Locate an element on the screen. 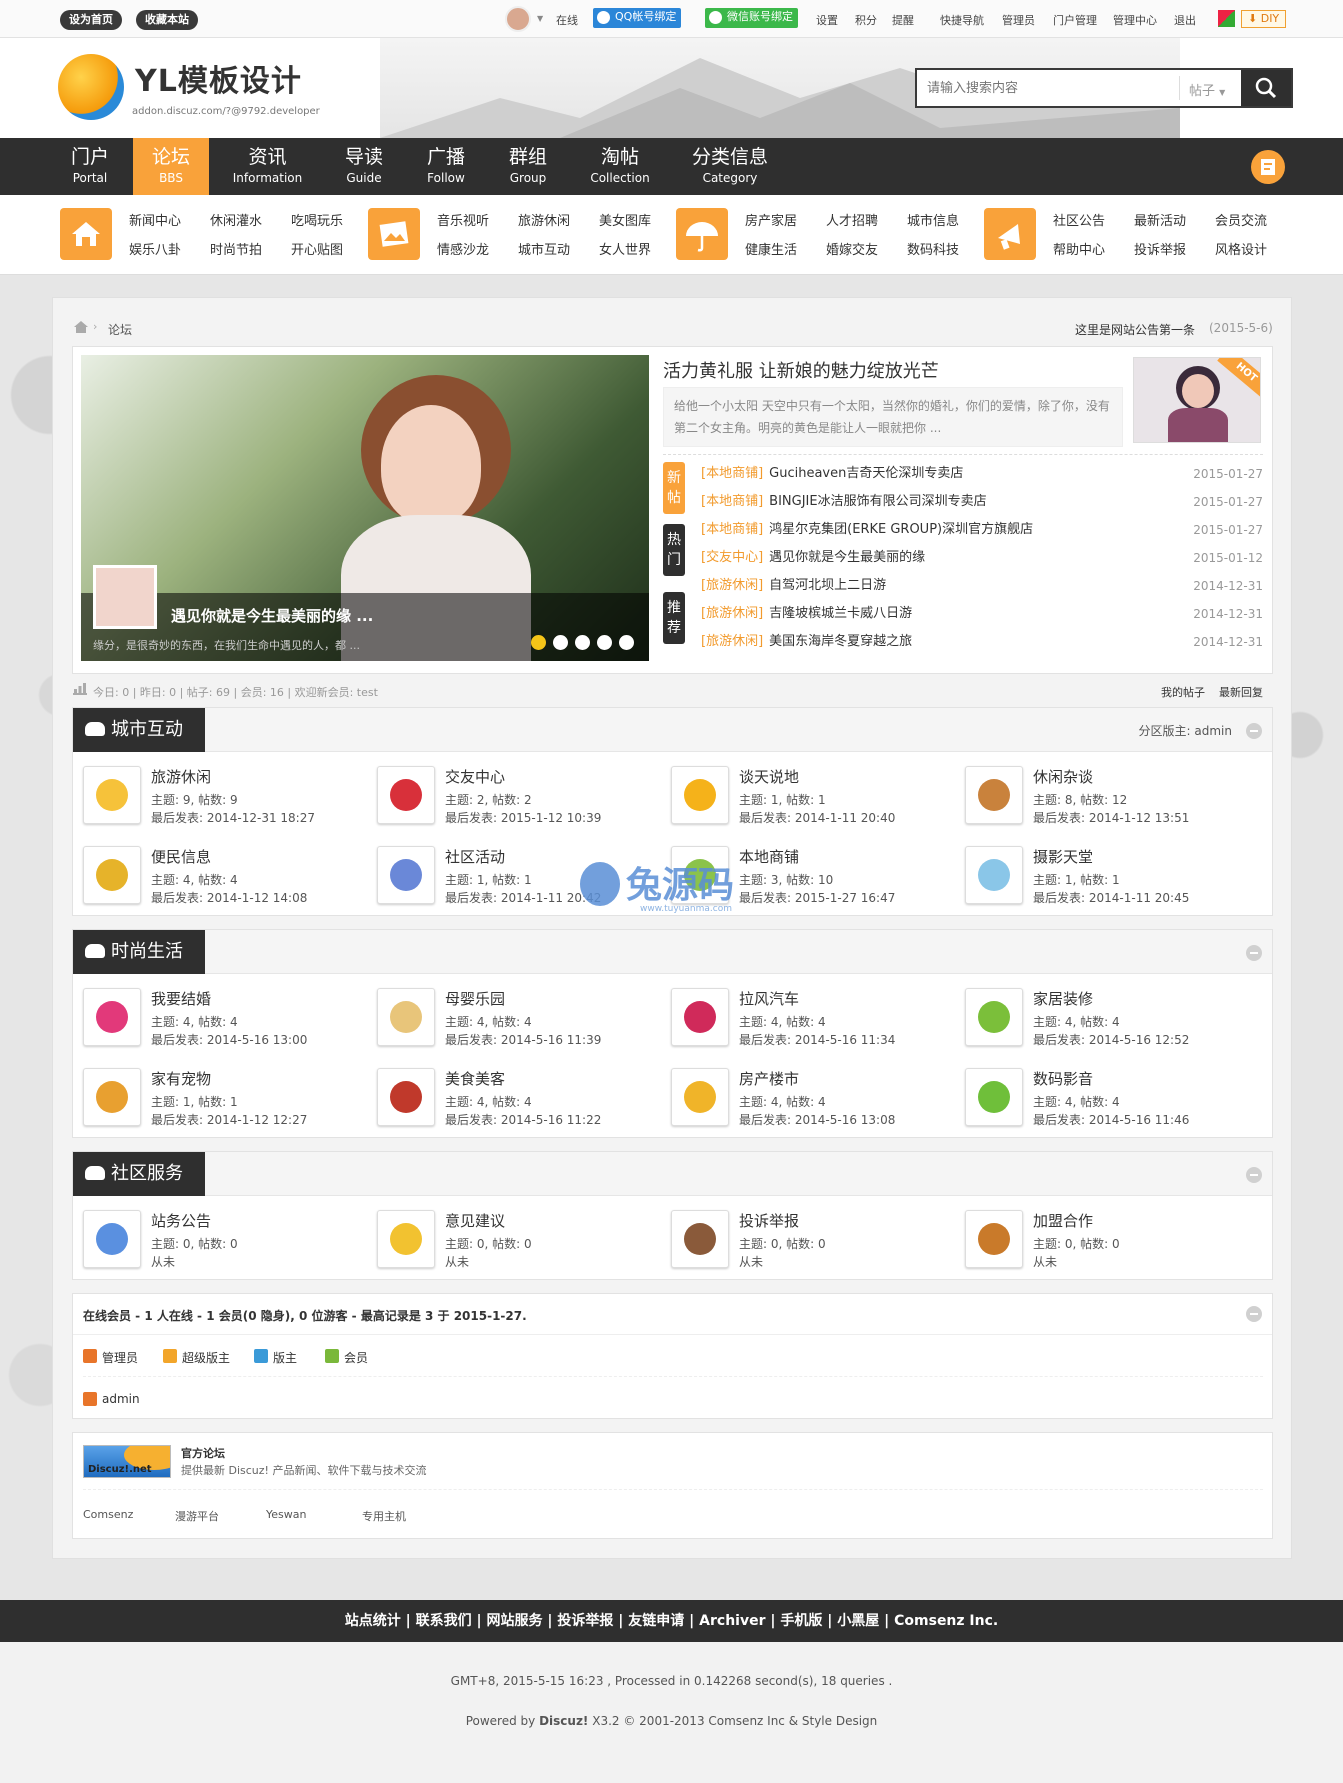  forum-name: 摄影天堂 is located at coordinates (1063, 856).